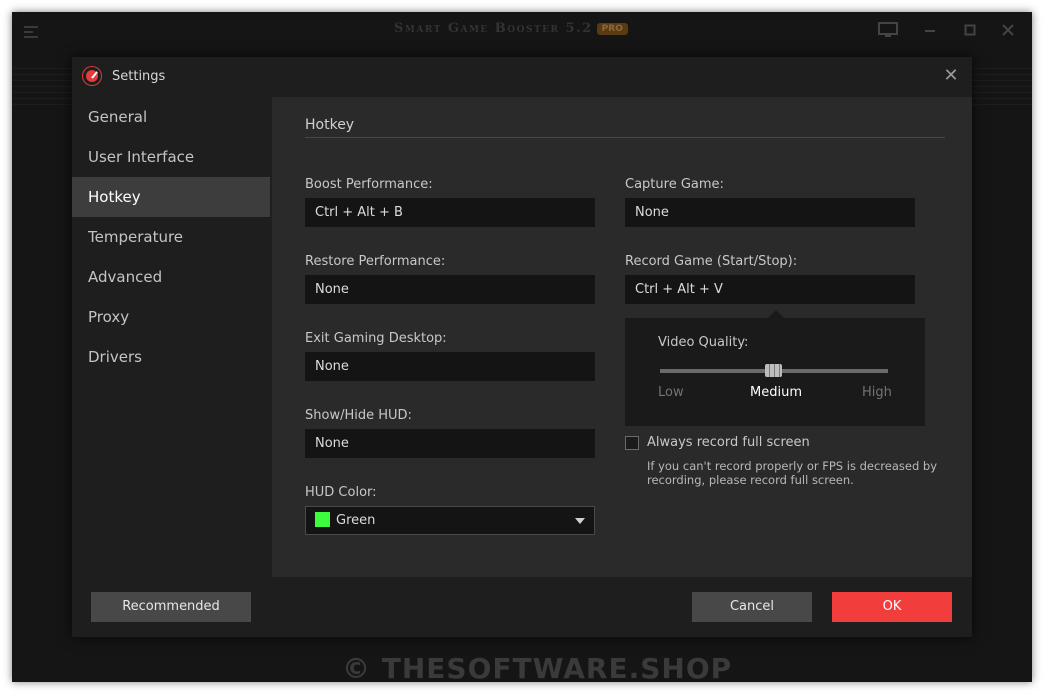 This screenshot has width=1044, height=694. What do you see at coordinates (450, 520) in the screenshot?
I see `hud-color-select: Green` at bounding box center [450, 520].